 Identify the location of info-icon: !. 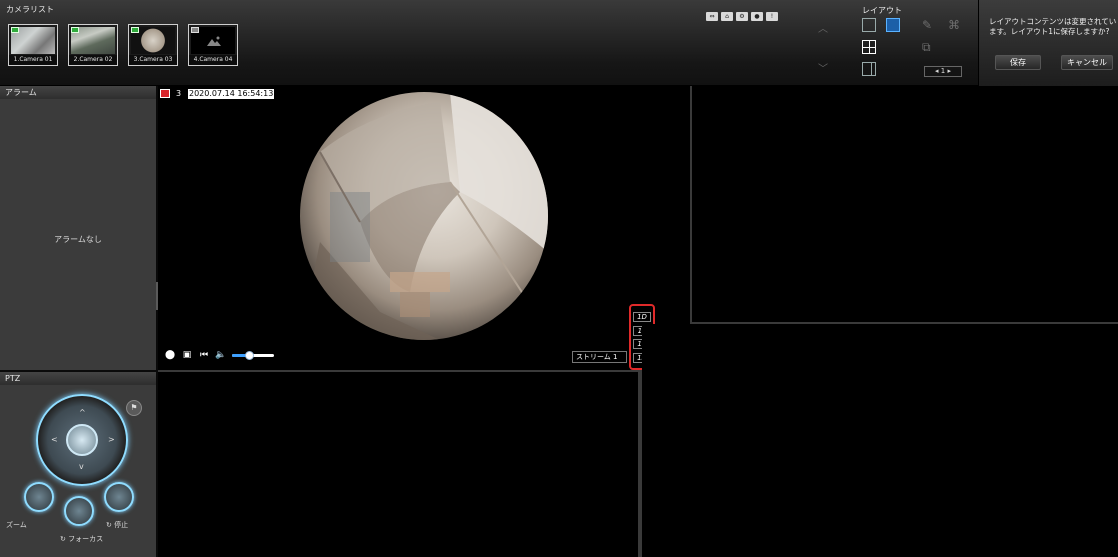
(772, 16).